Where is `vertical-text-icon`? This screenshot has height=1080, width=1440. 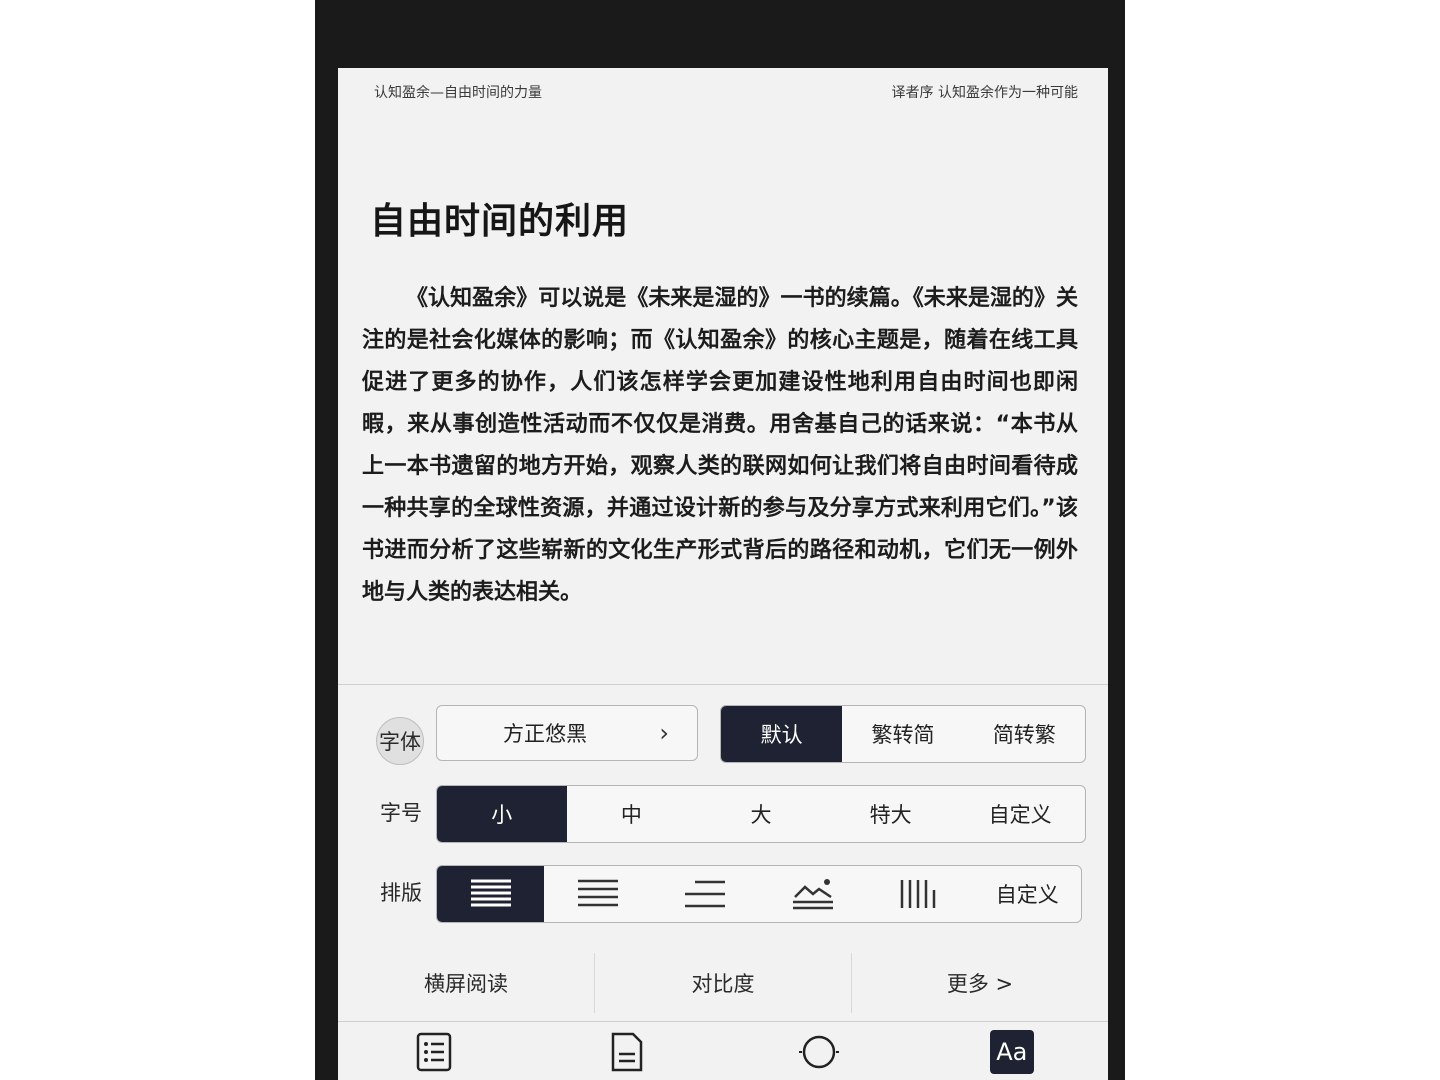
vertical-text-icon is located at coordinates (918, 894).